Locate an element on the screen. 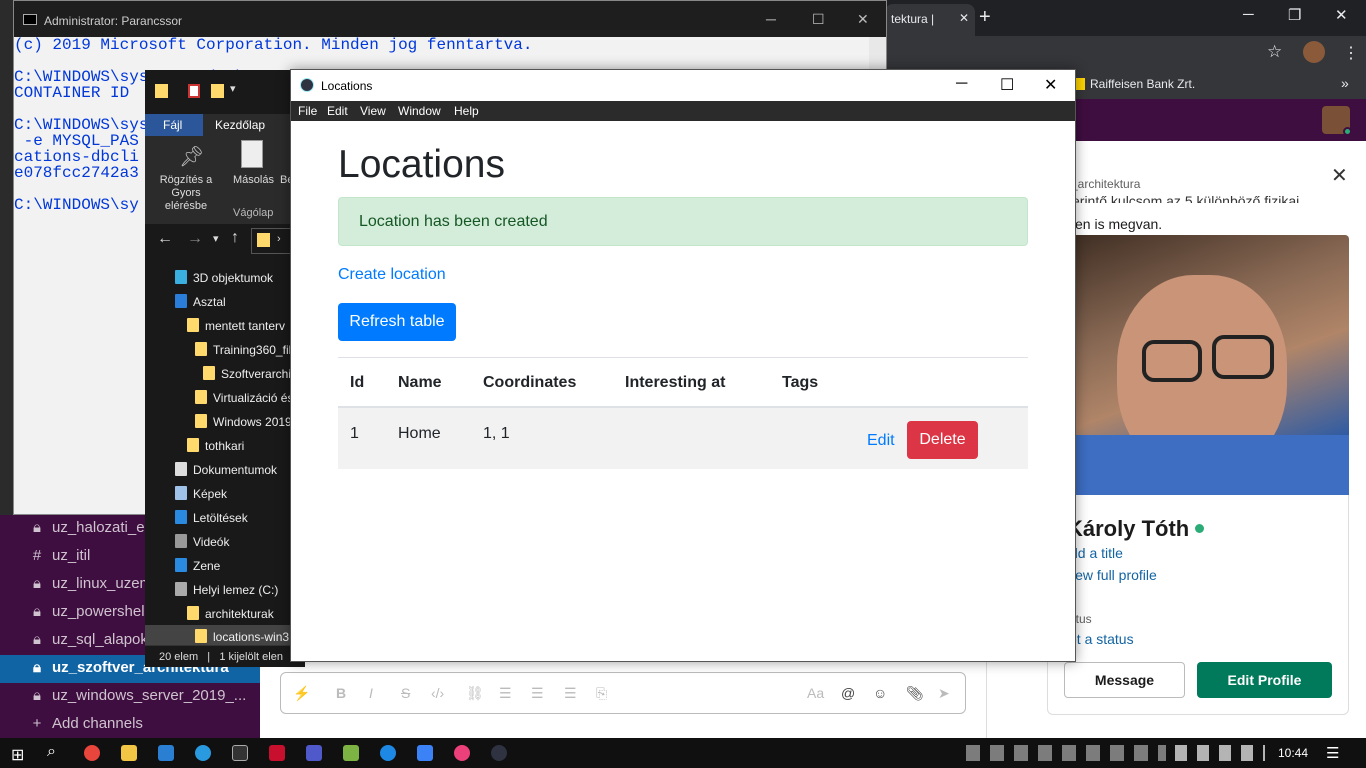 This screenshot has width=1366, height=768. pin-icon: 📌︎ is located at coordinates (191, 156).